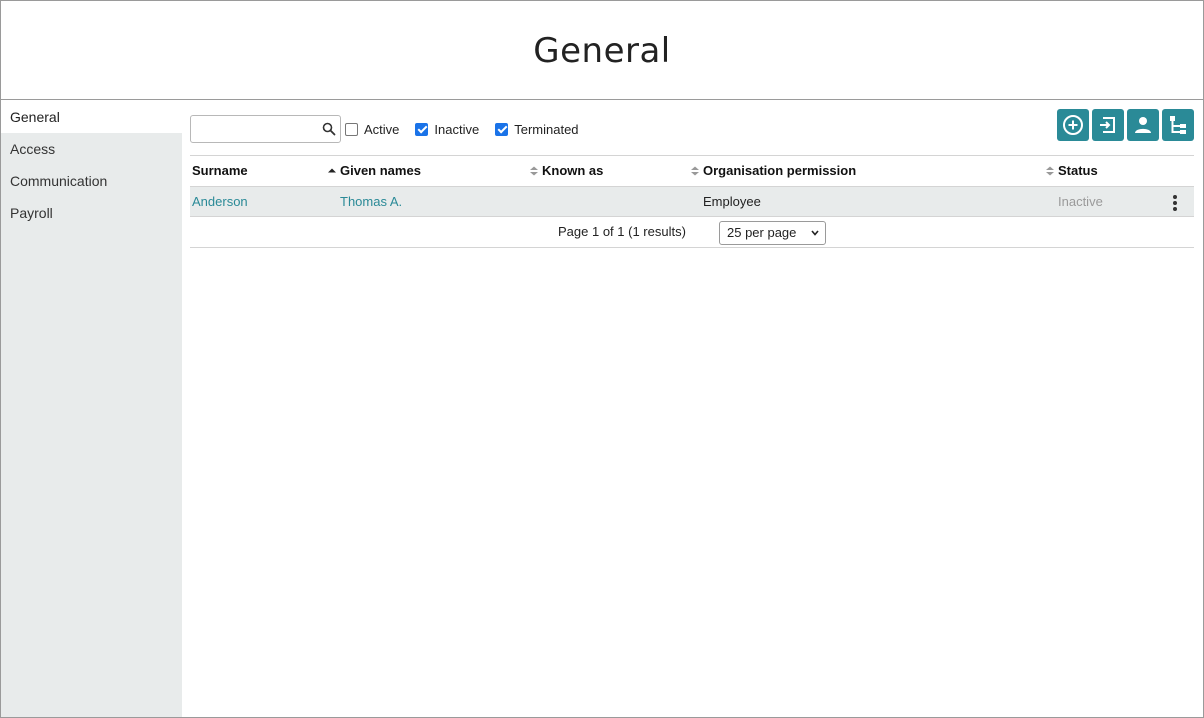 The height and width of the screenshot is (718, 1204). What do you see at coordinates (546, 129) in the screenshot?
I see `filter-terminated-label: Terminated` at bounding box center [546, 129].